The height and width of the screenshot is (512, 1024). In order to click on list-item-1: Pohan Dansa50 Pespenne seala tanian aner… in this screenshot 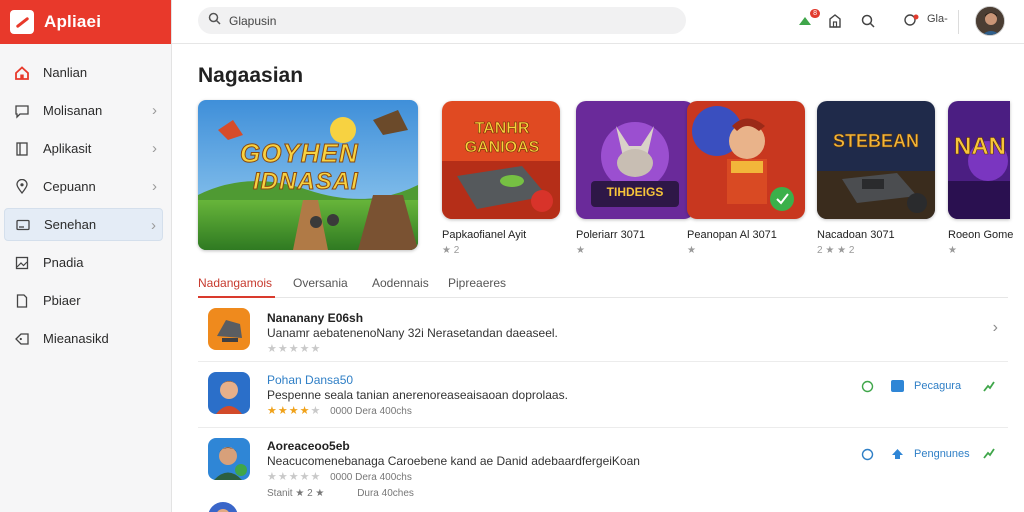, I will do `click(603, 395)`.